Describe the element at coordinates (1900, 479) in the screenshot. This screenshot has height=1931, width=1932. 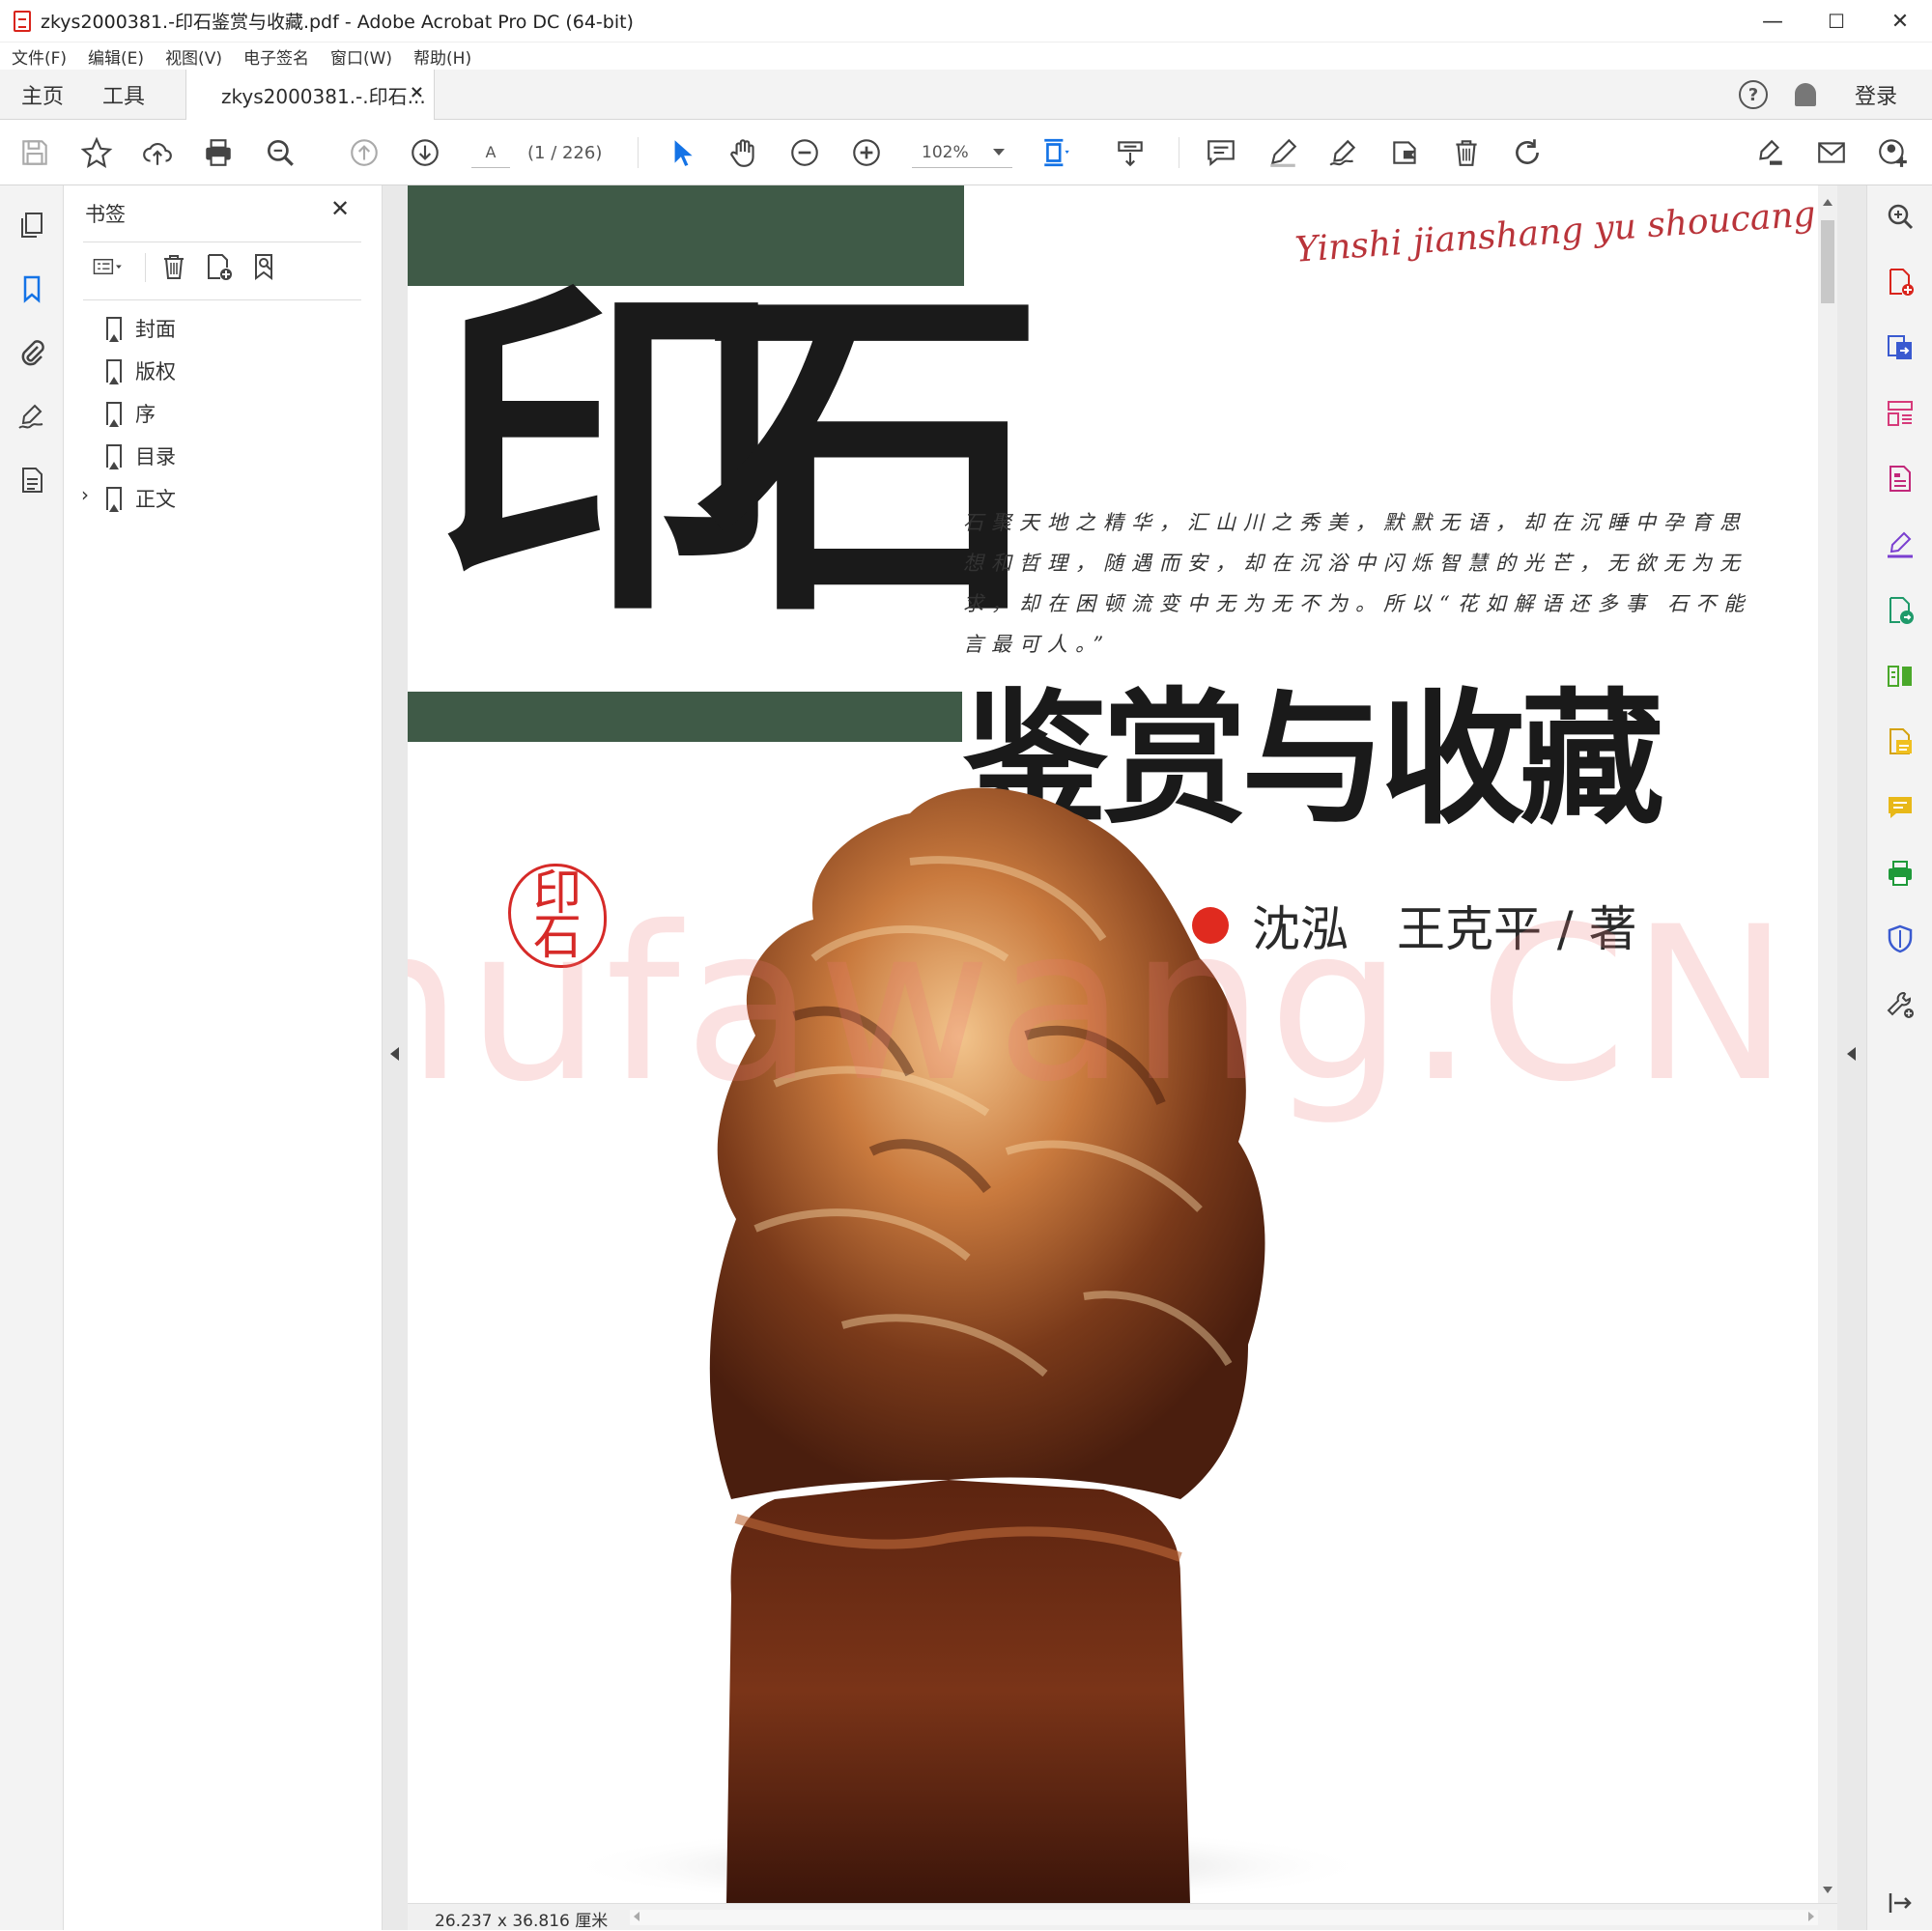
I see `edit-pdf-icon` at that location.